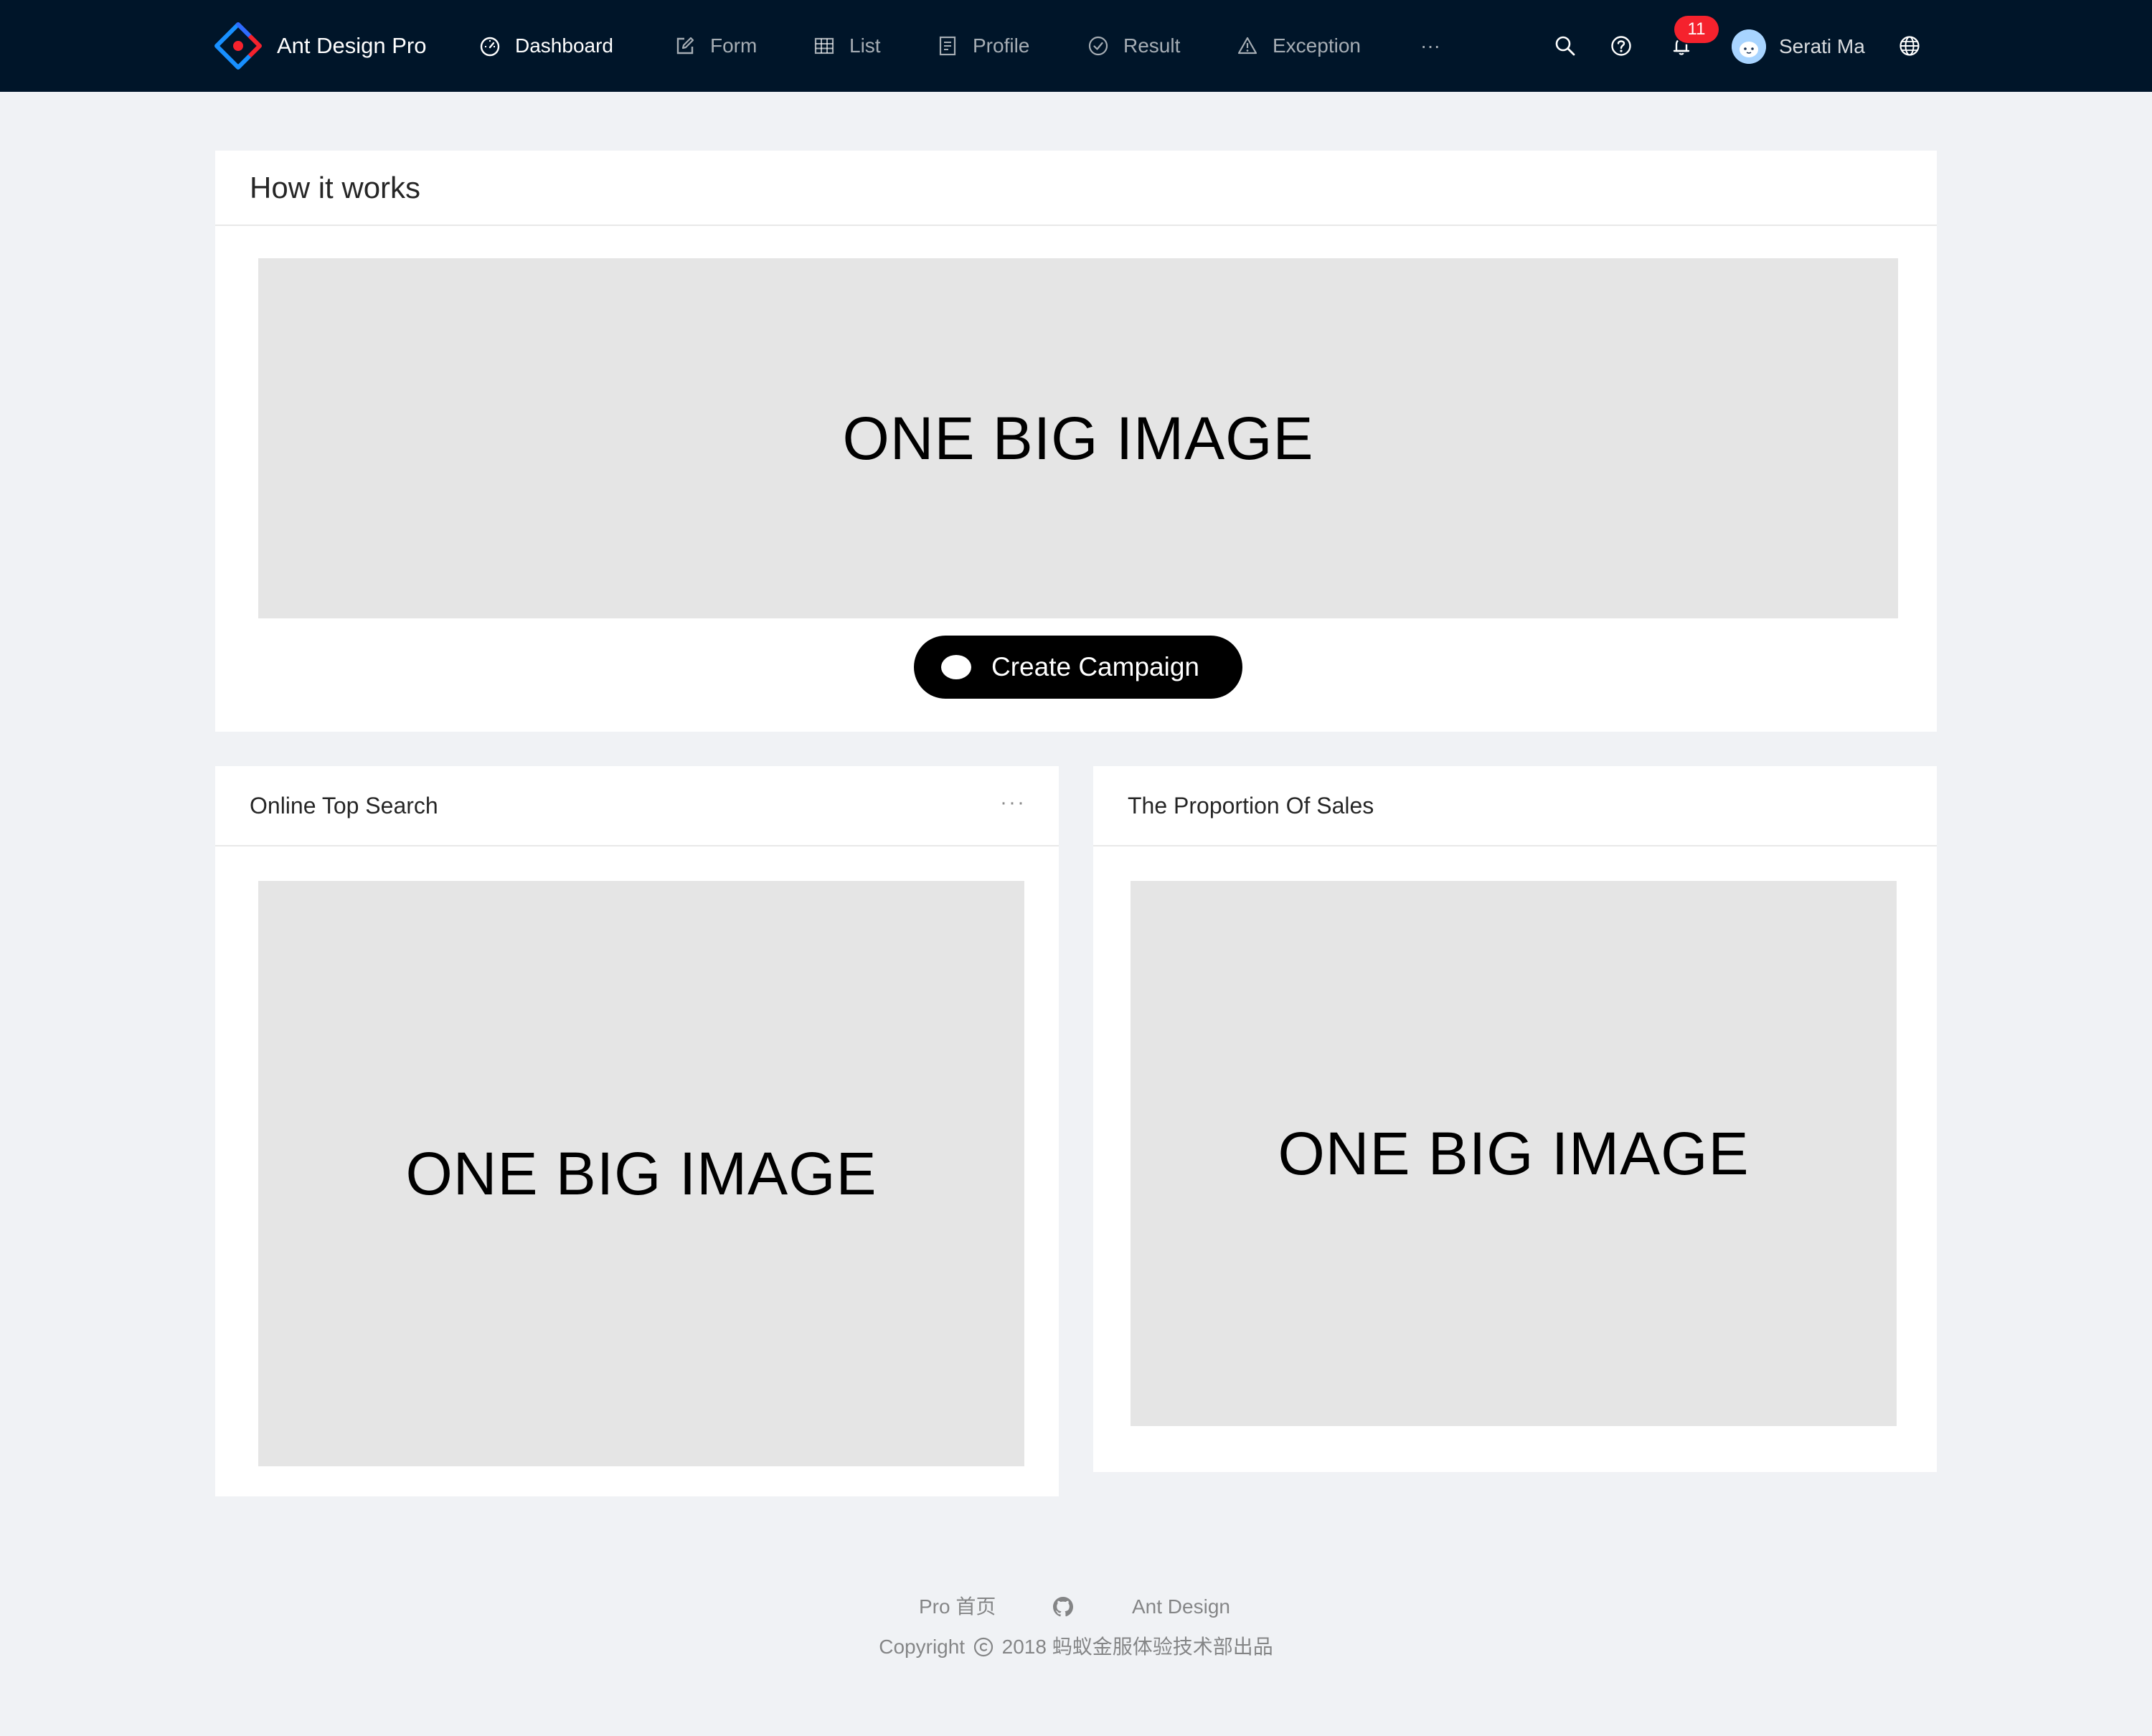  Describe the element at coordinates (335, 187) in the screenshot. I see `card-title: How it works` at that location.